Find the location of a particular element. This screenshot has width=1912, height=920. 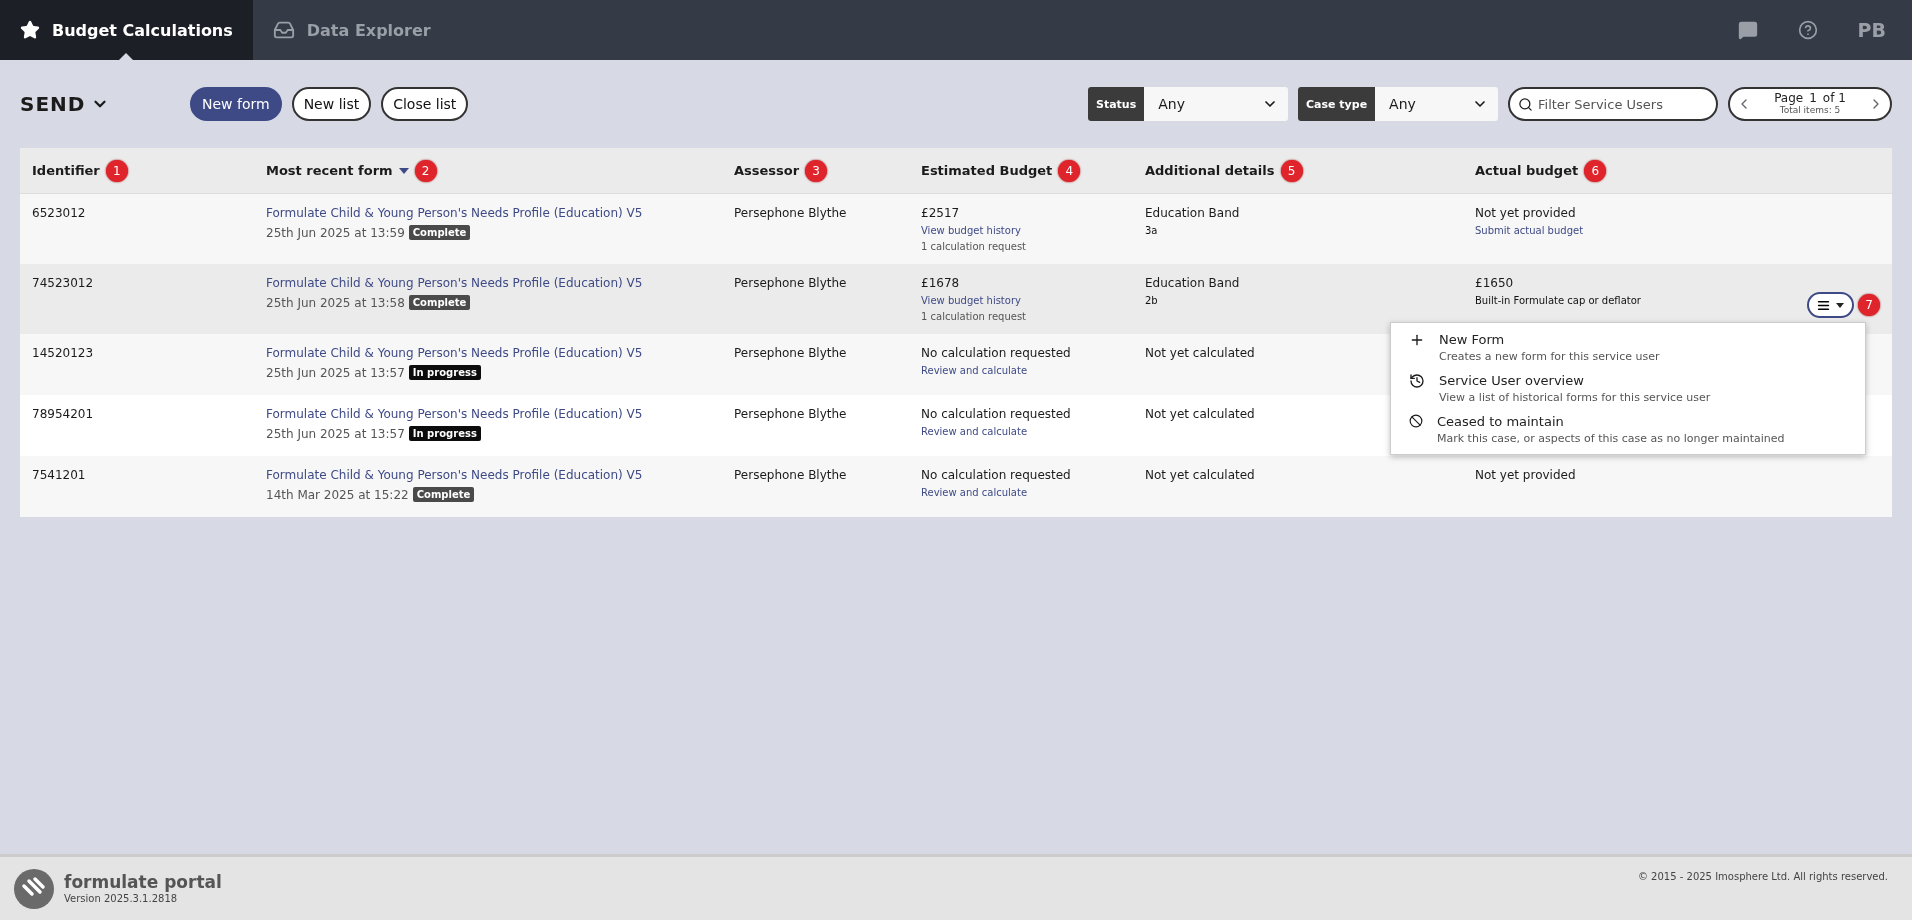

ban-icon is located at coordinates (1416, 421).